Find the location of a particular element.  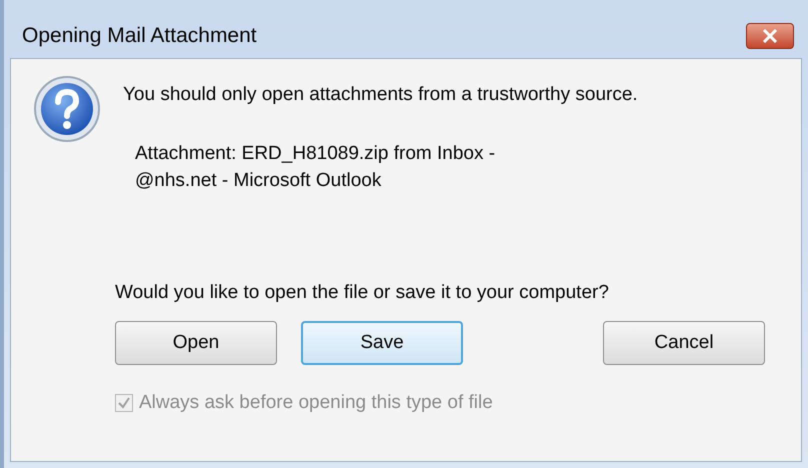

attachment-text: Attachment: ERD_H81089.zip from Inbox - is located at coordinates (315, 154).